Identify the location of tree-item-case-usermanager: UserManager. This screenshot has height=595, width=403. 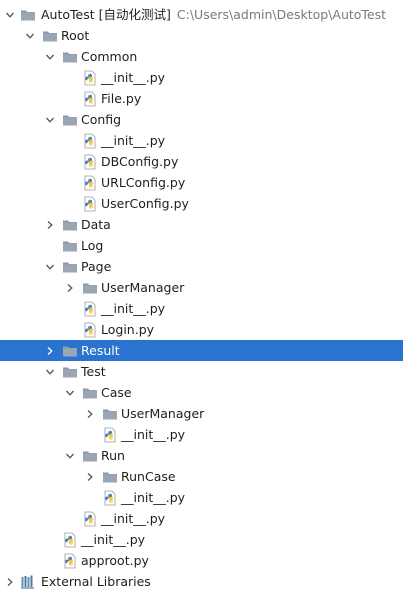
(201, 413).